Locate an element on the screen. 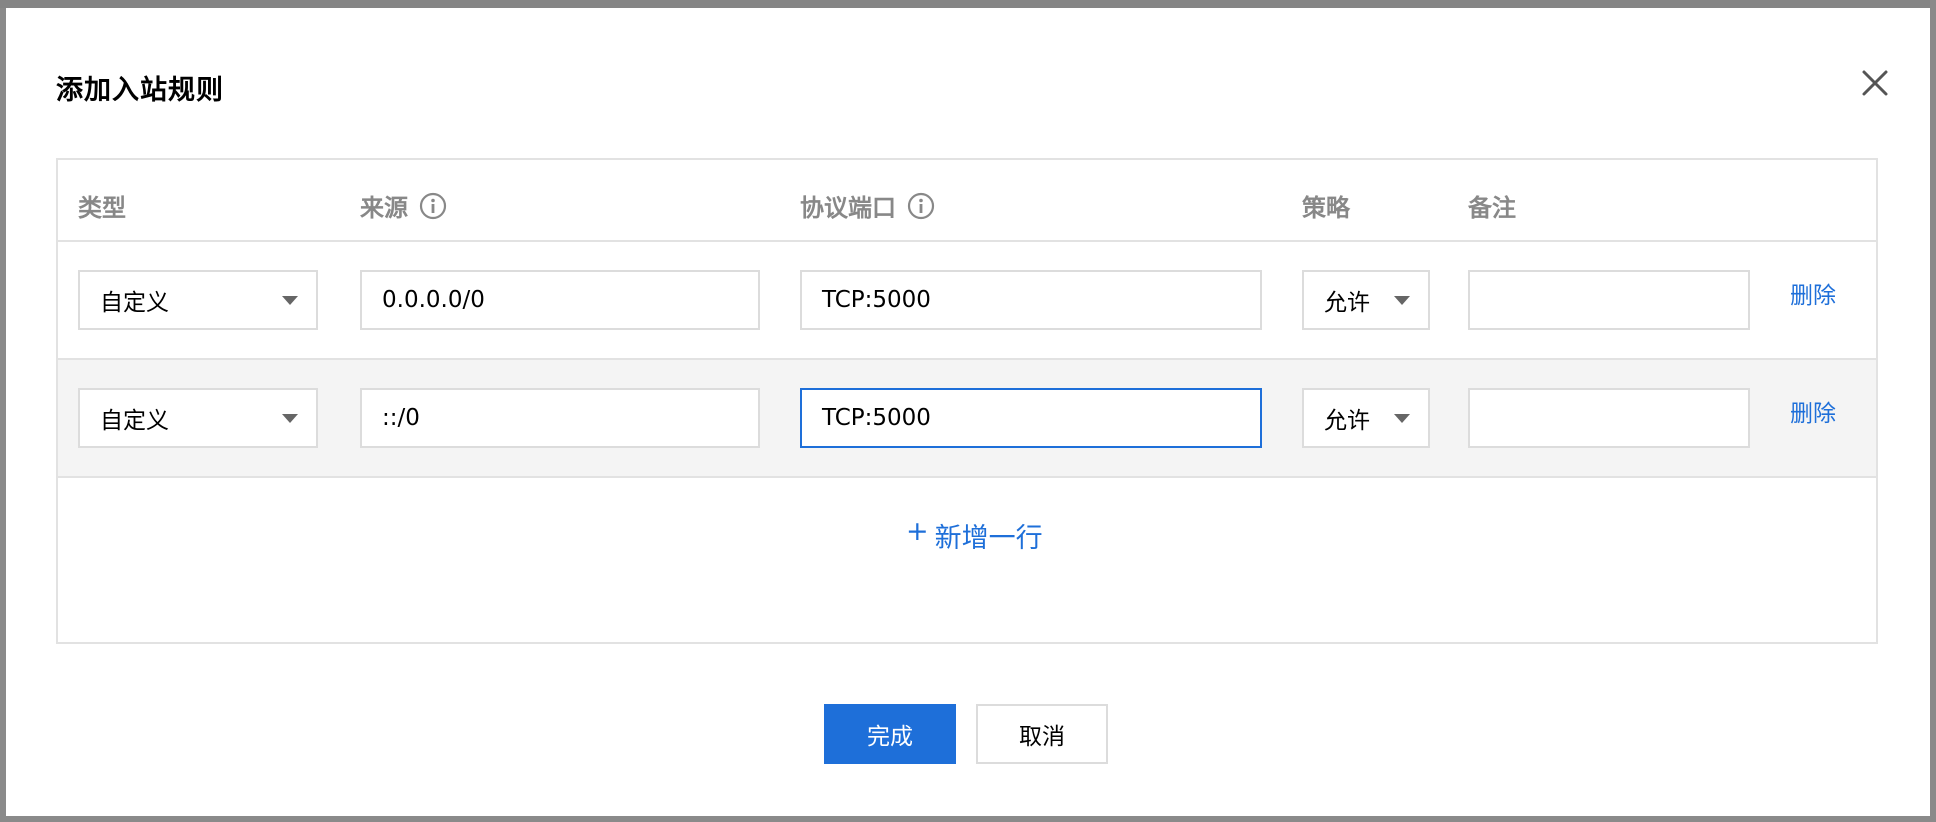 The height and width of the screenshot is (822, 1936). header-type: 类型 is located at coordinates (102, 208).